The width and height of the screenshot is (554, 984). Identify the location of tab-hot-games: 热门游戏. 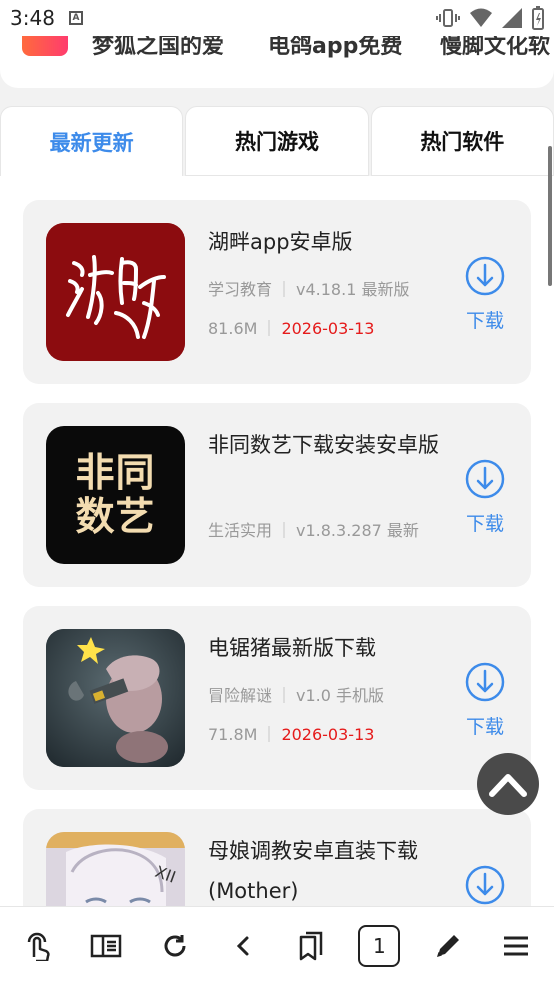
(277, 141).